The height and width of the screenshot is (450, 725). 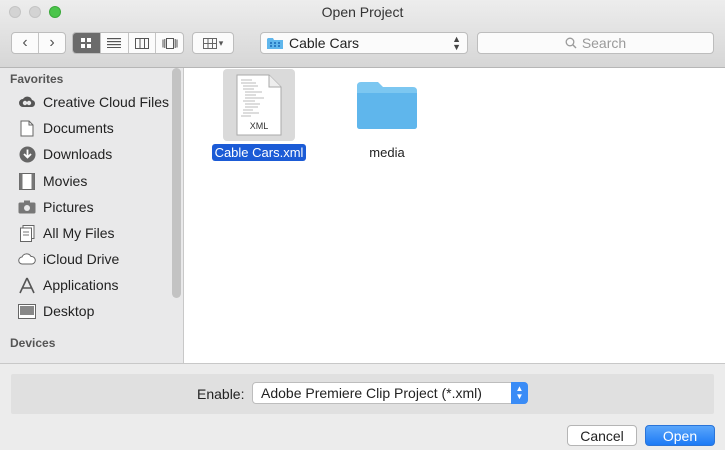 I want to click on view-mode-control, so click(x=128, y=43).